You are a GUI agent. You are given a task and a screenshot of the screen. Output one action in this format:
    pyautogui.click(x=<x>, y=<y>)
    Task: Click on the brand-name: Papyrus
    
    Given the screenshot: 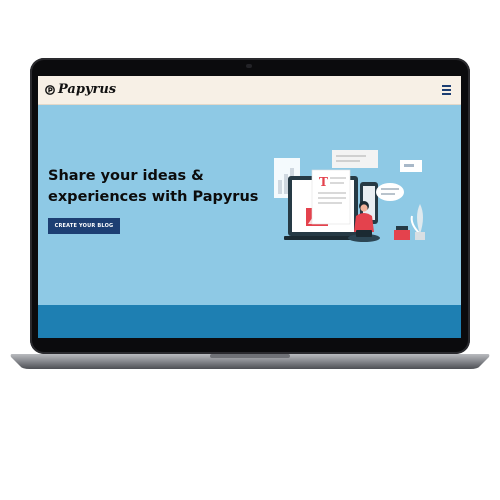 What is the action you would take?
    pyautogui.click(x=87, y=90)
    